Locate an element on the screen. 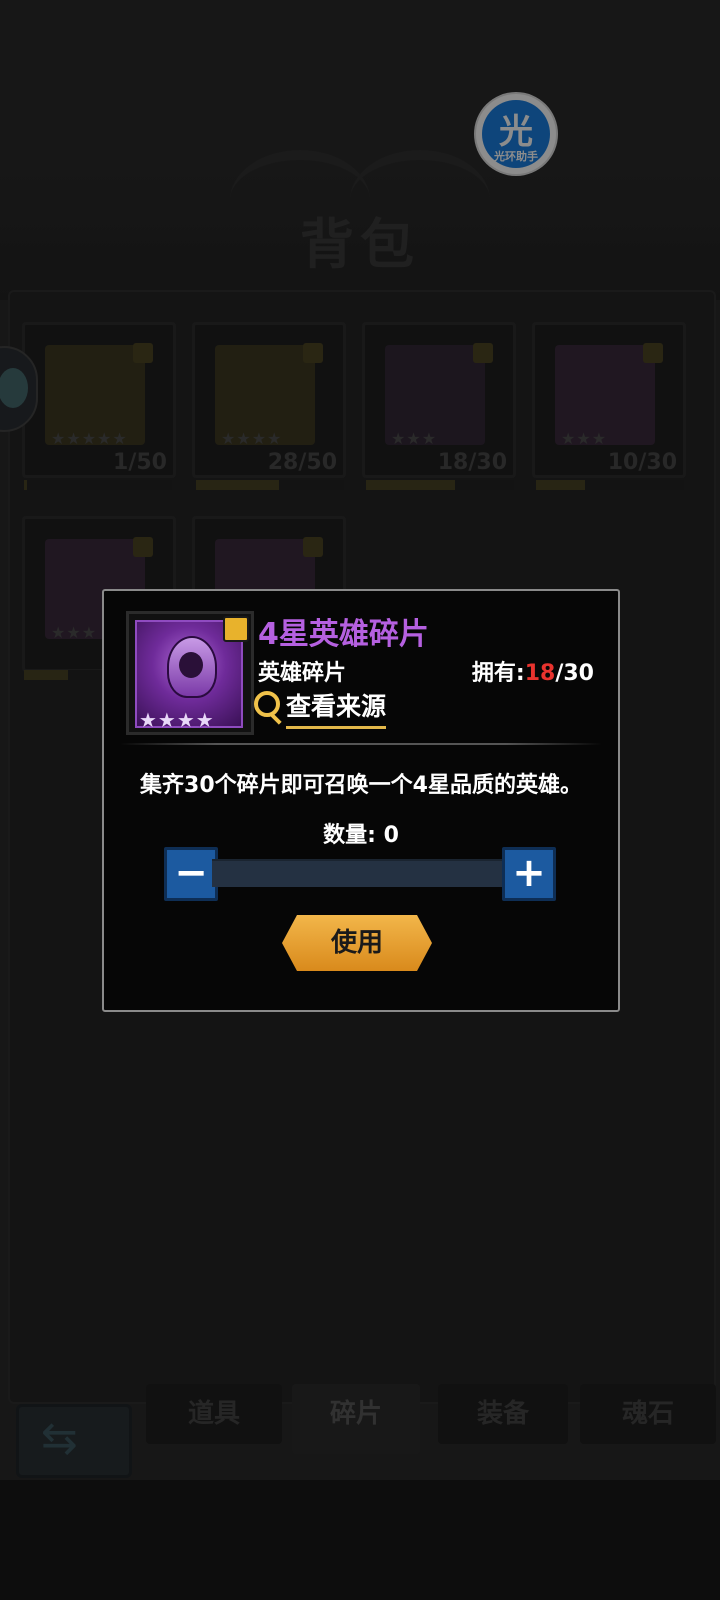 The height and width of the screenshot is (1600, 720). quantity-label: 数量: 0 is located at coordinates (361, 835).